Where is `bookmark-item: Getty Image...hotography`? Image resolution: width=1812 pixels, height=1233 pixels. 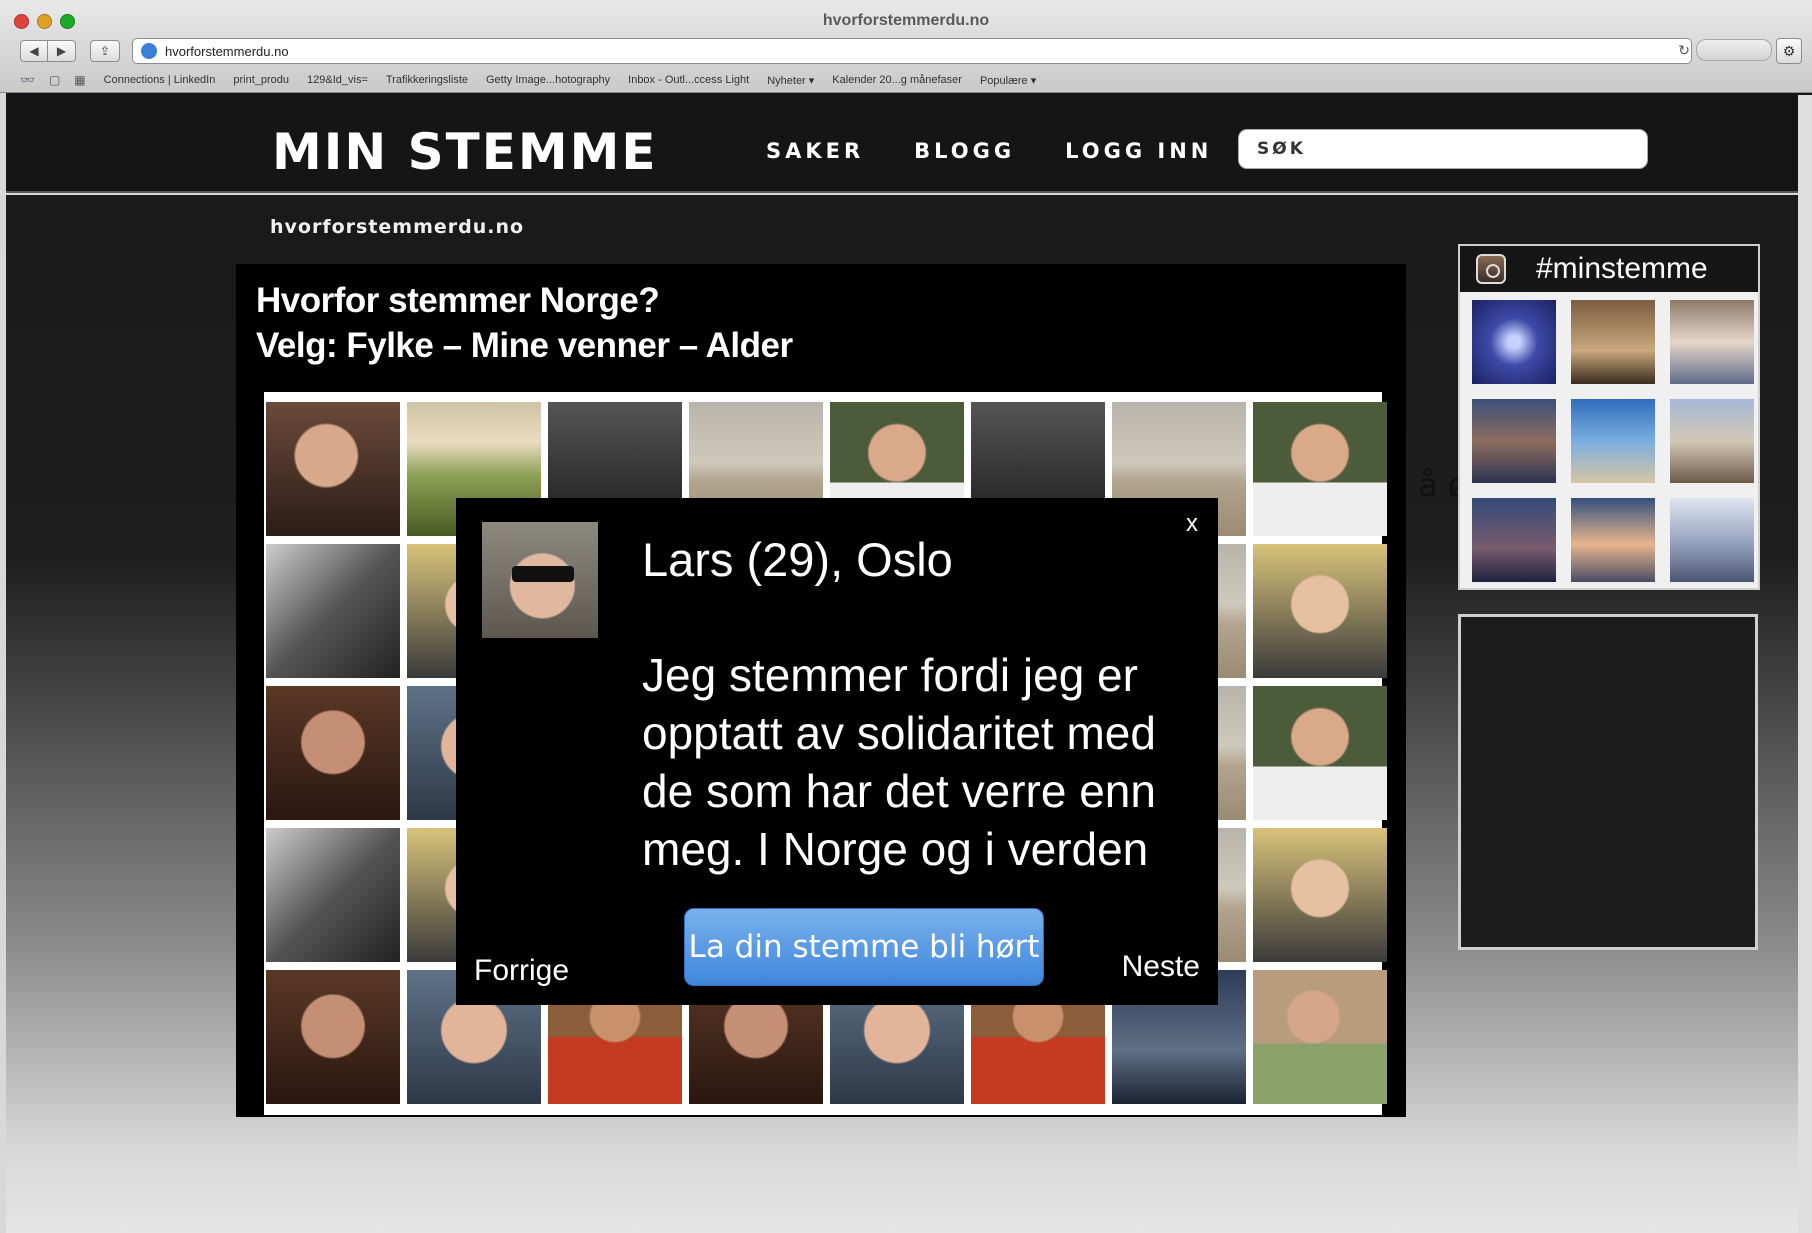
bookmark-item: Getty Image...hotography is located at coordinates (548, 80).